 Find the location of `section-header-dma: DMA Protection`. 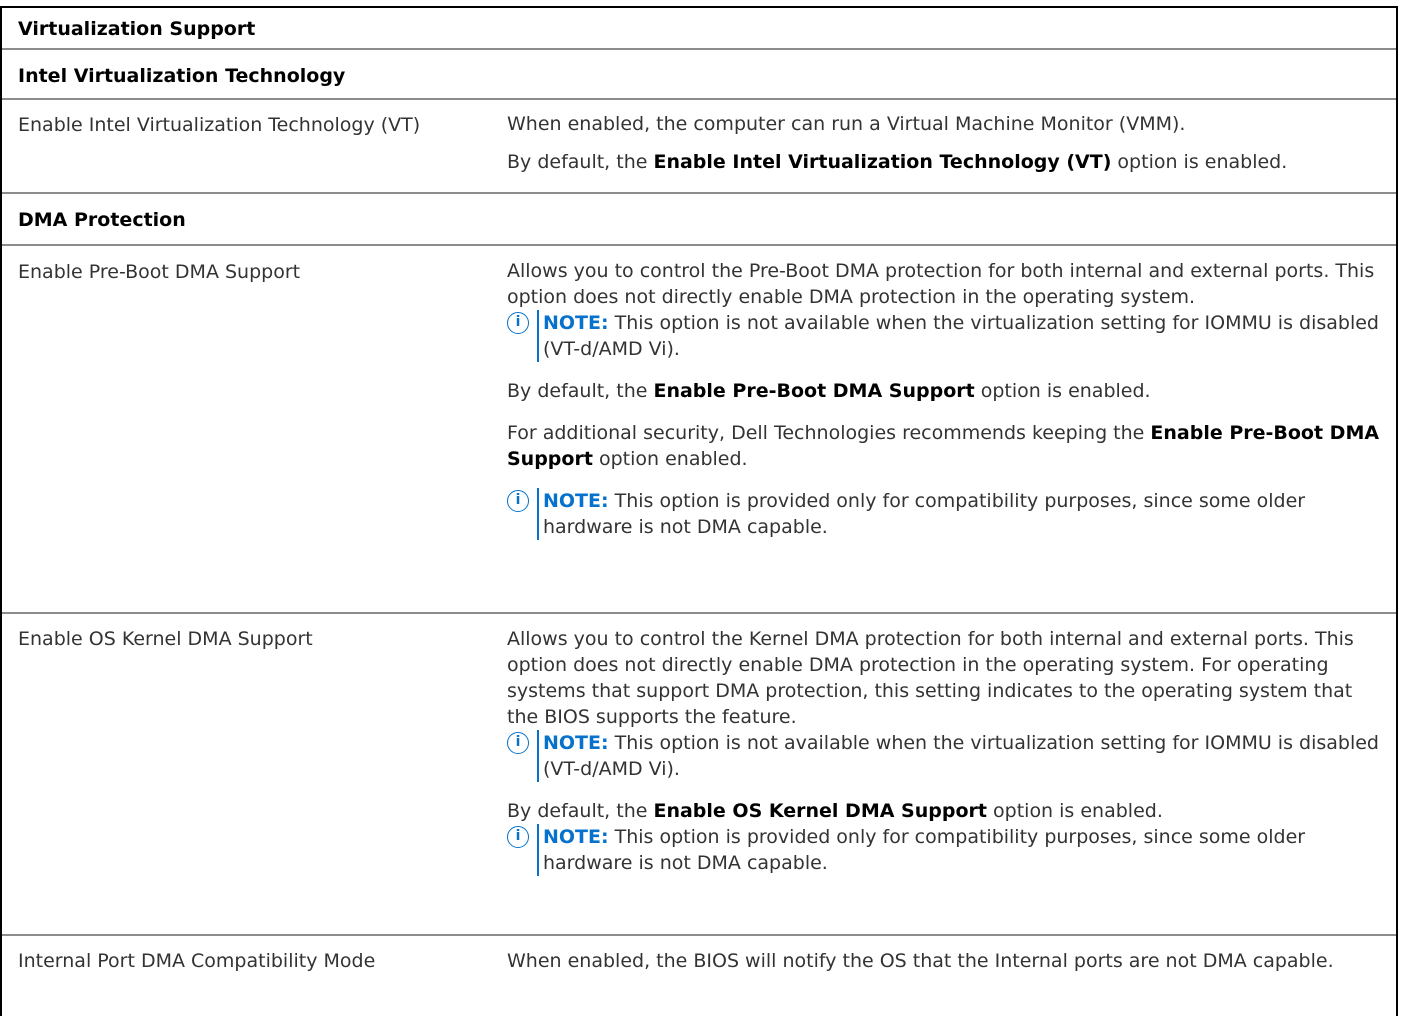

section-header-dma: DMA Protection is located at coordinates (699, 220).